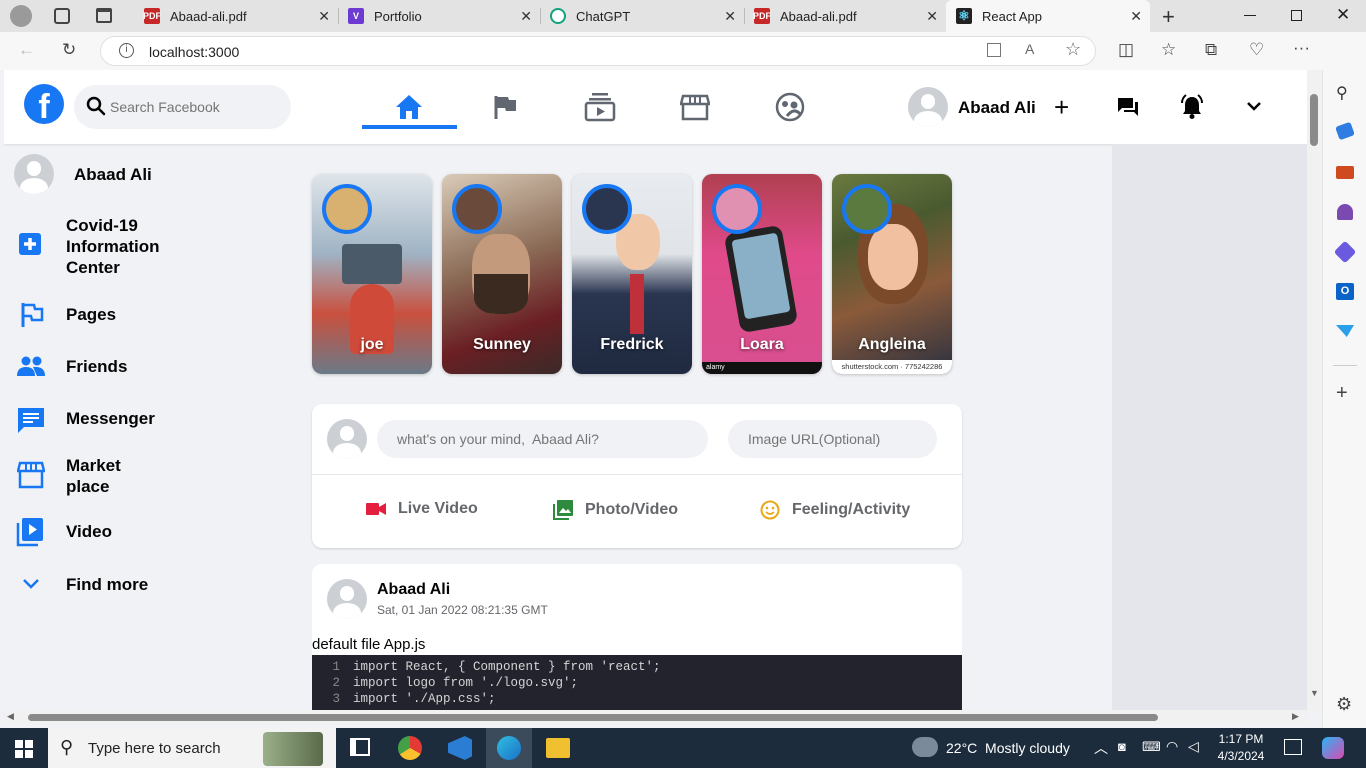  I want to click on microsoft-365-icon, so click(1345, 252).